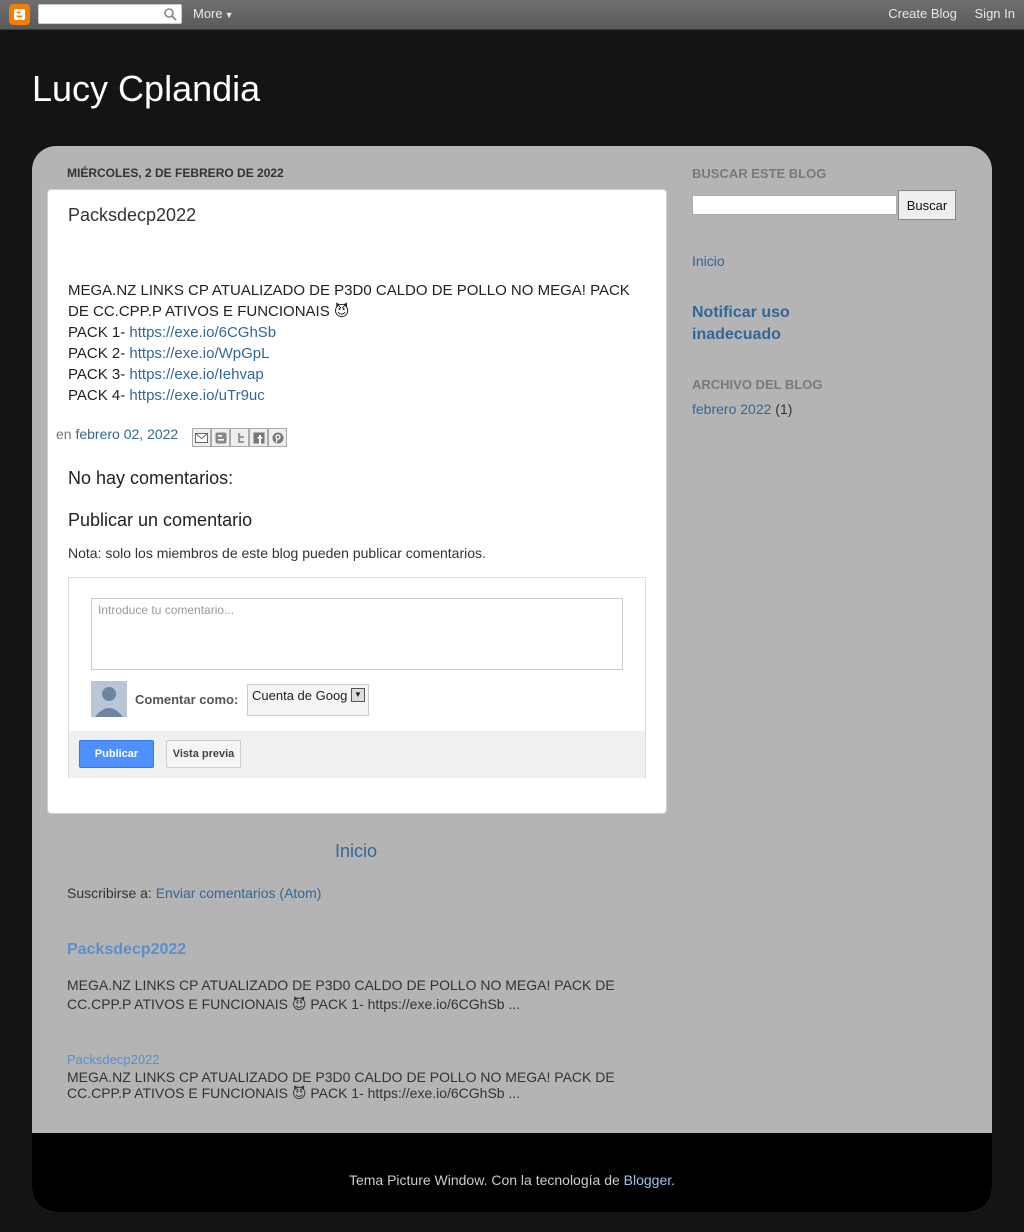 This screenshot has width=1024, height=1232. I want to click on archive-item: febrero 2022 (1), so click(742, 409).